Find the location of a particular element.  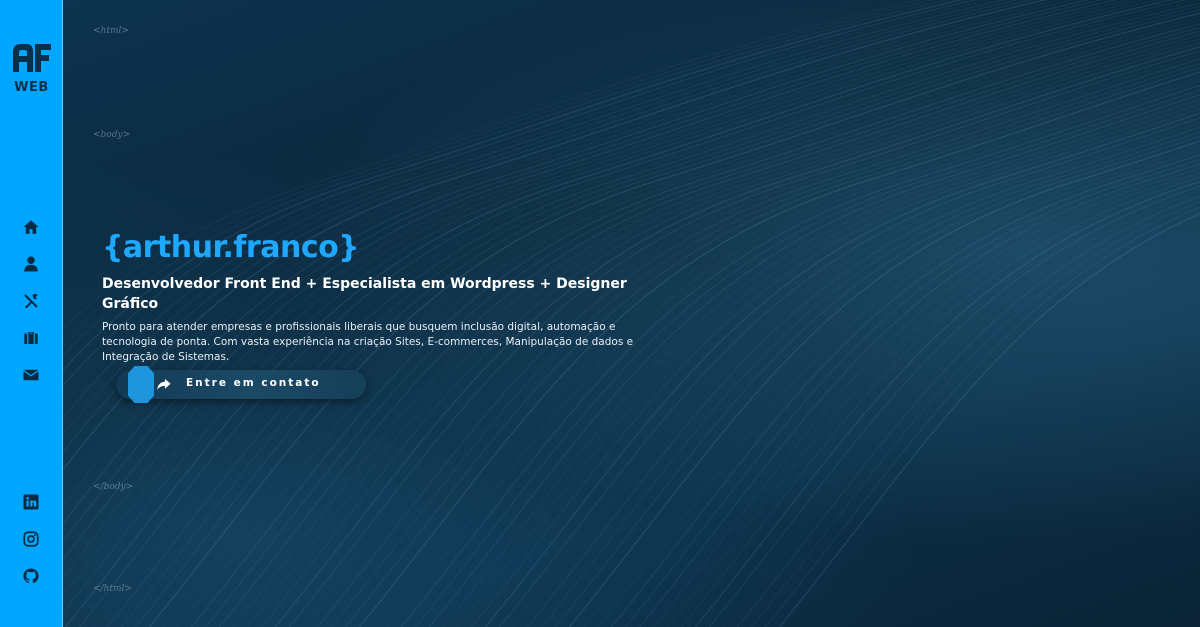

contact-button: Entre em contato is located at coordinates (241, 384).